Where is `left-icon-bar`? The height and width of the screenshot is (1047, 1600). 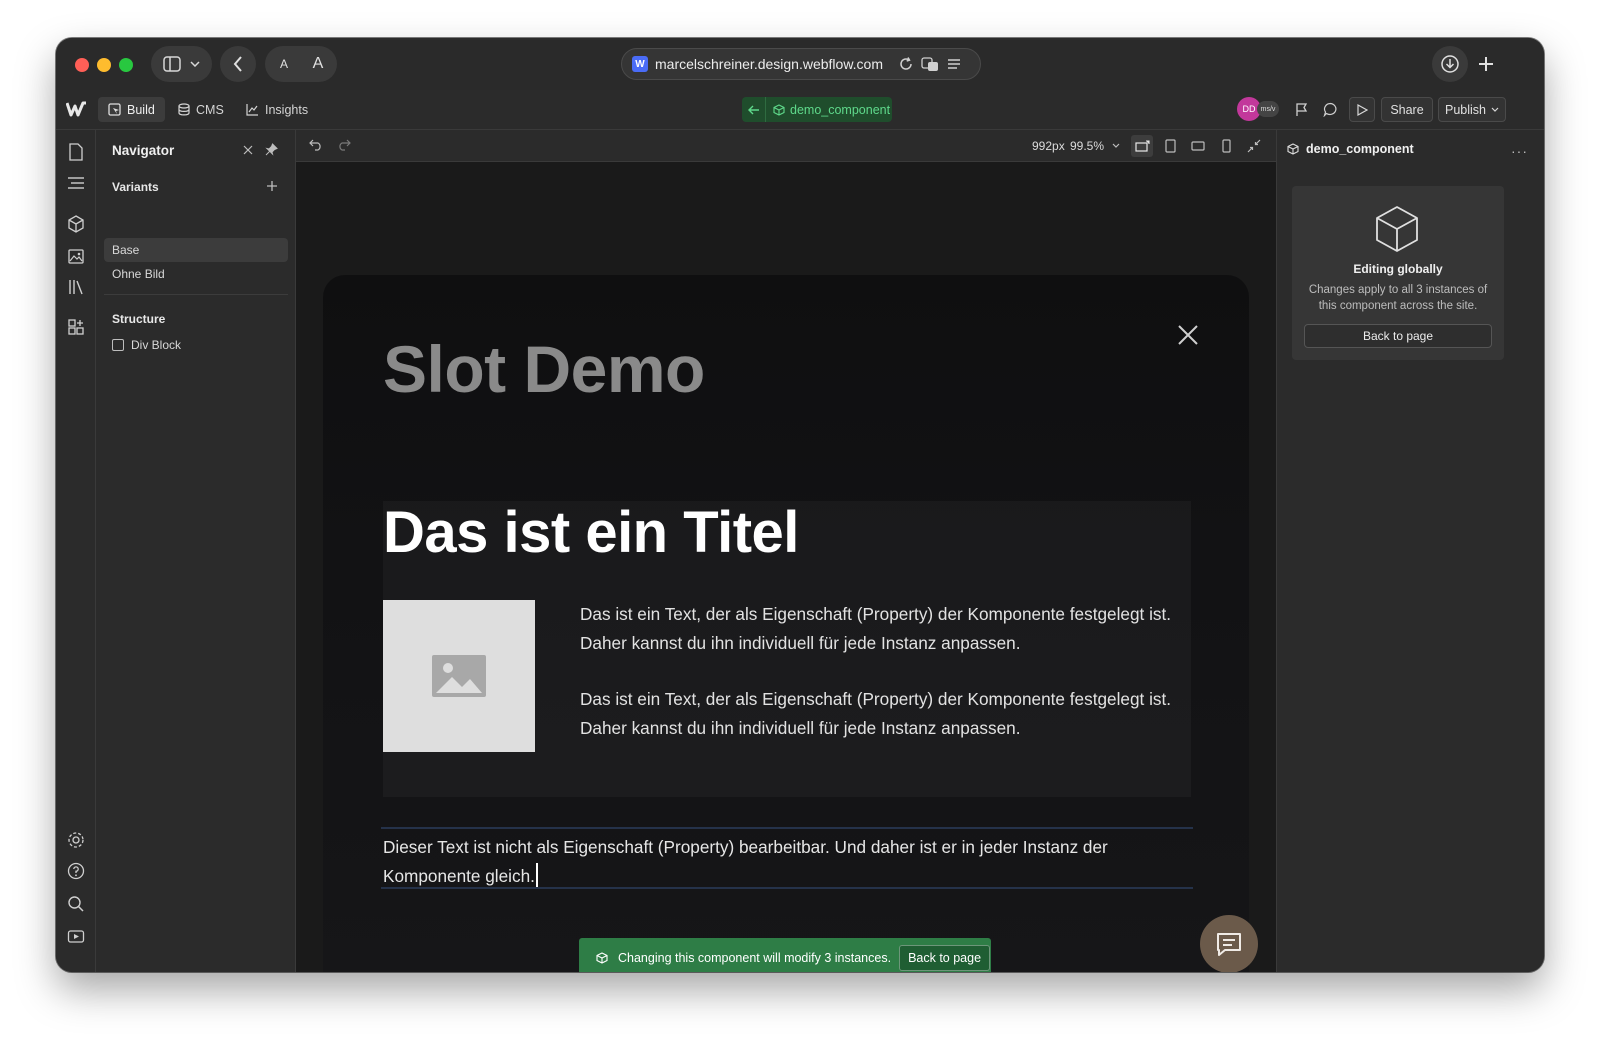
left-icon-bar is located at coordinates (76, 551).